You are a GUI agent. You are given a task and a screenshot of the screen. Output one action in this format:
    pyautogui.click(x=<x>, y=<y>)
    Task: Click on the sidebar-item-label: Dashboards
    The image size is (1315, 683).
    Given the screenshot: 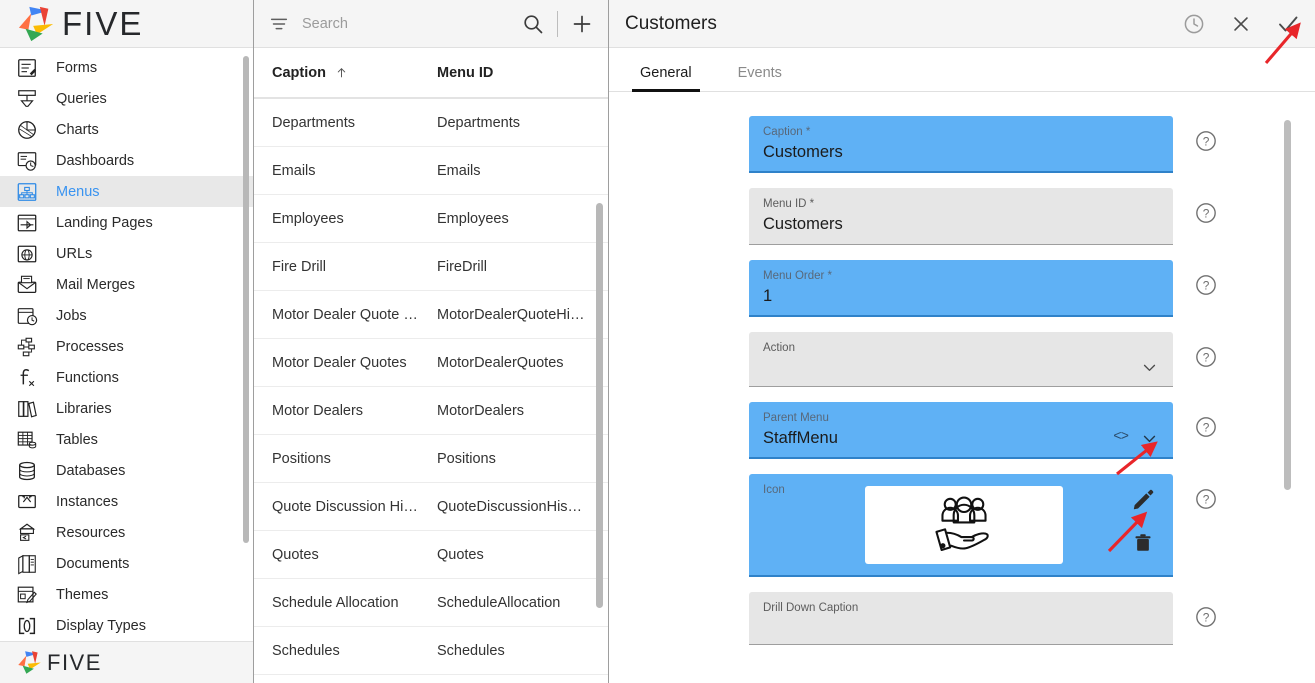 What is the action you would take?
    pyautogui.click(x=95, y=160)
    